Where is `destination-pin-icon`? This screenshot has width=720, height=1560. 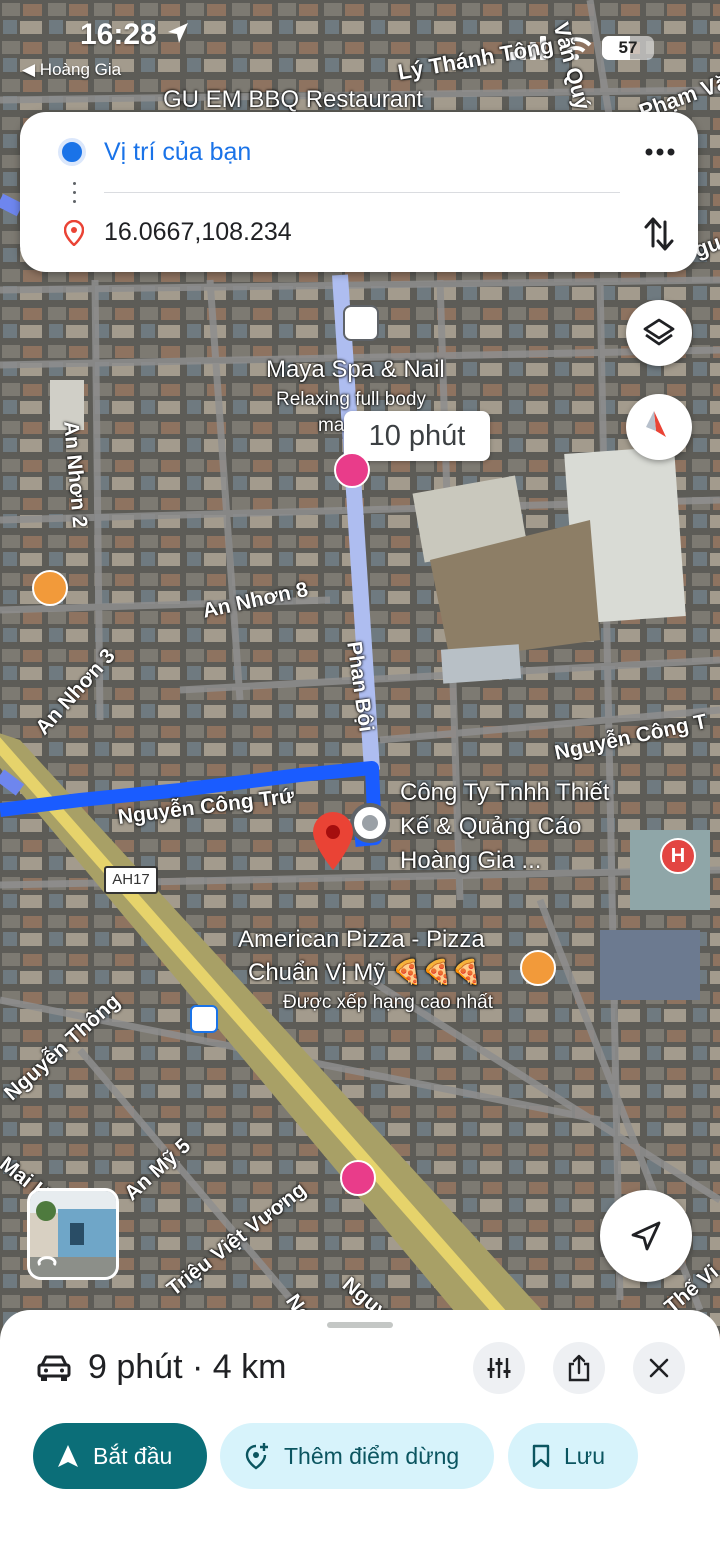 destination-pin-icon is located at coordinates (74, 233).